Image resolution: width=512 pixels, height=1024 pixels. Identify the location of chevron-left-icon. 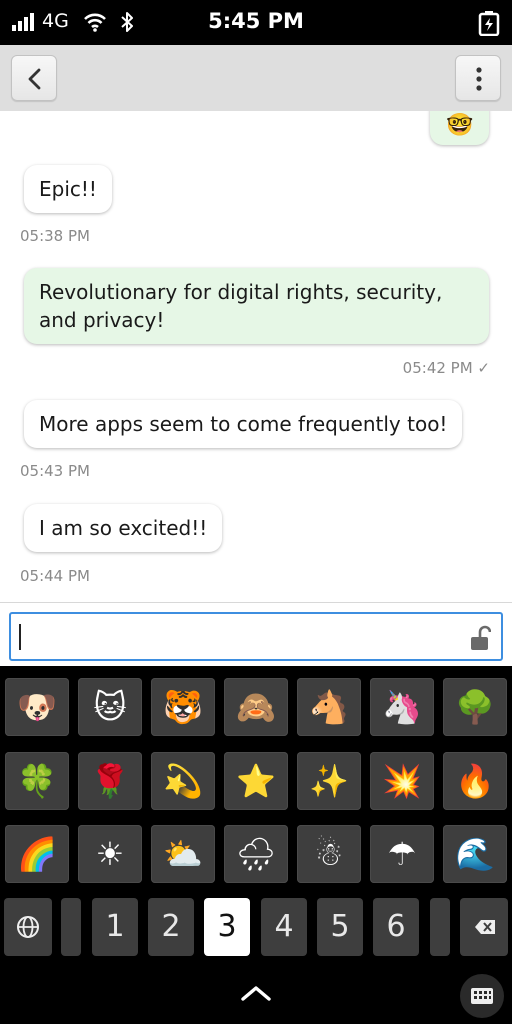
(34, 79).